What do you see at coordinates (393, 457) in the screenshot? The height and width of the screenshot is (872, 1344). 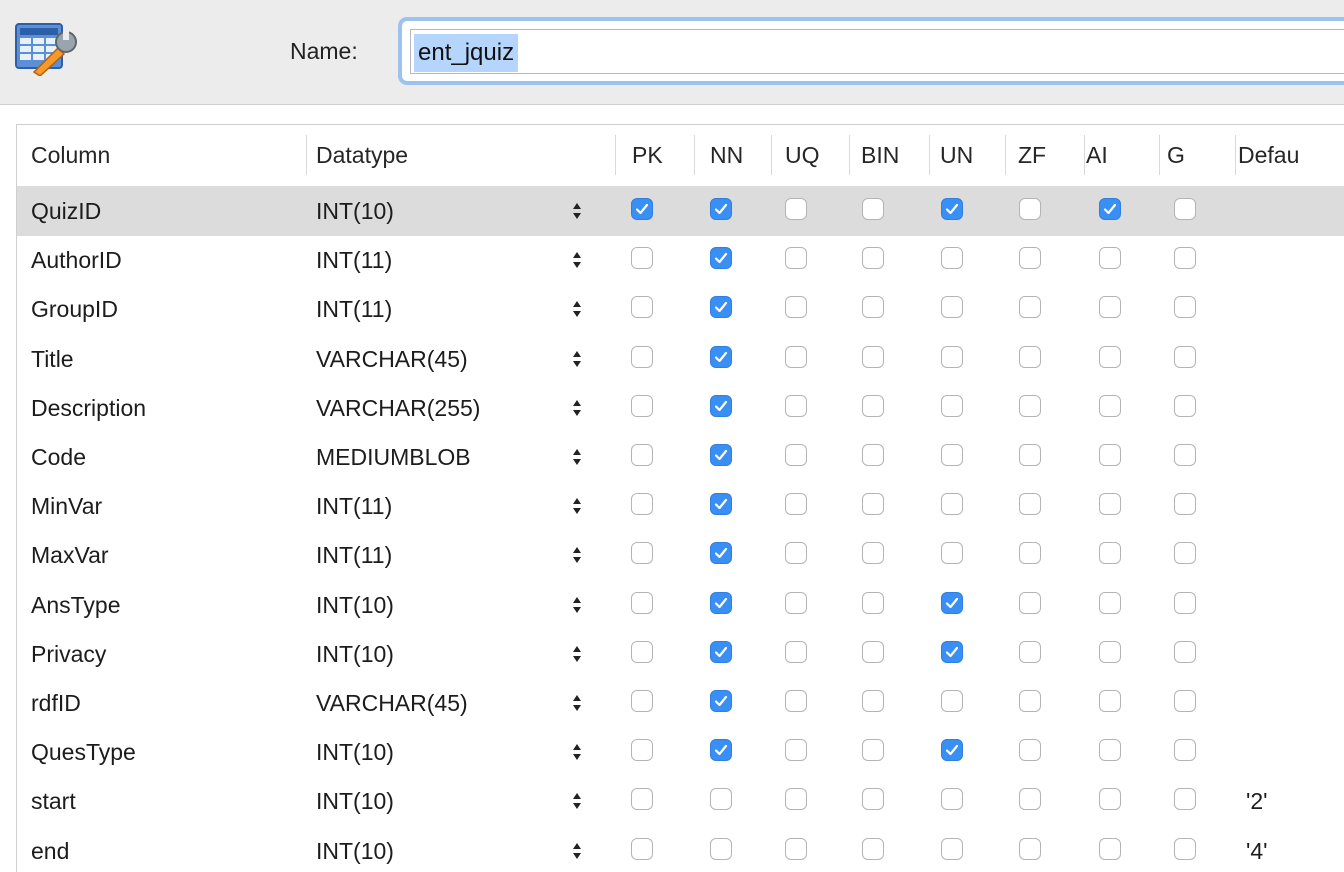 I see `datatype-cell: MEDIUMBLOB` at bounding box center [393, 457].